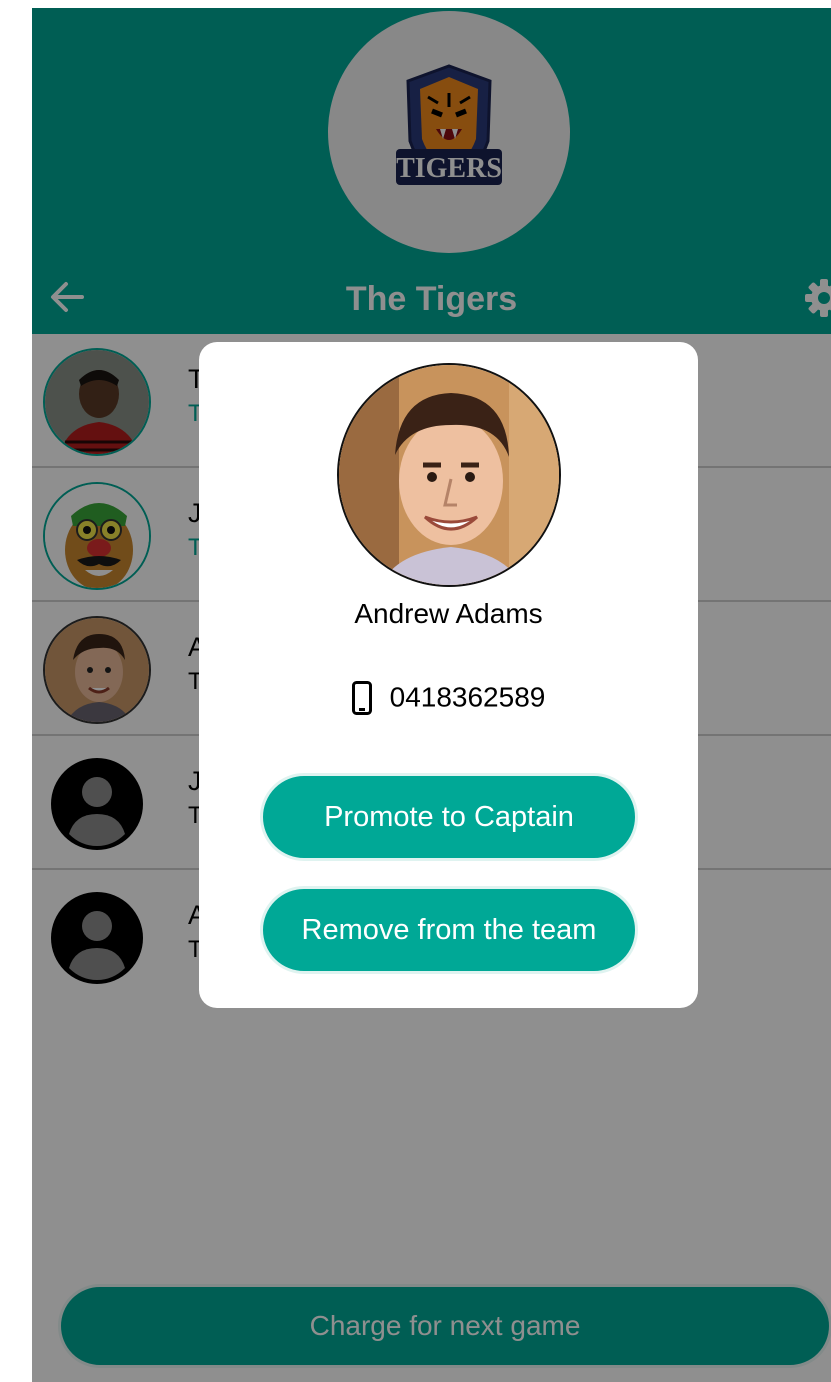 Image resolution: width=831 pixels, height=1382 pixels. What do you see at coordinates (448, 613) in the screenshot?
I see `member-full-name: Andrew Adams` at bounding box center [448, 613].